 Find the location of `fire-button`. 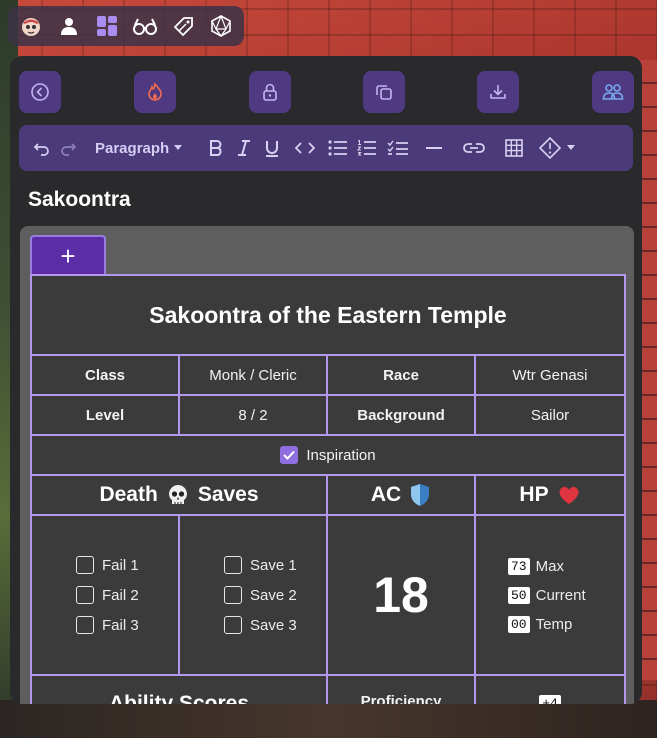

fire-button is located at coordinates (155, 92).